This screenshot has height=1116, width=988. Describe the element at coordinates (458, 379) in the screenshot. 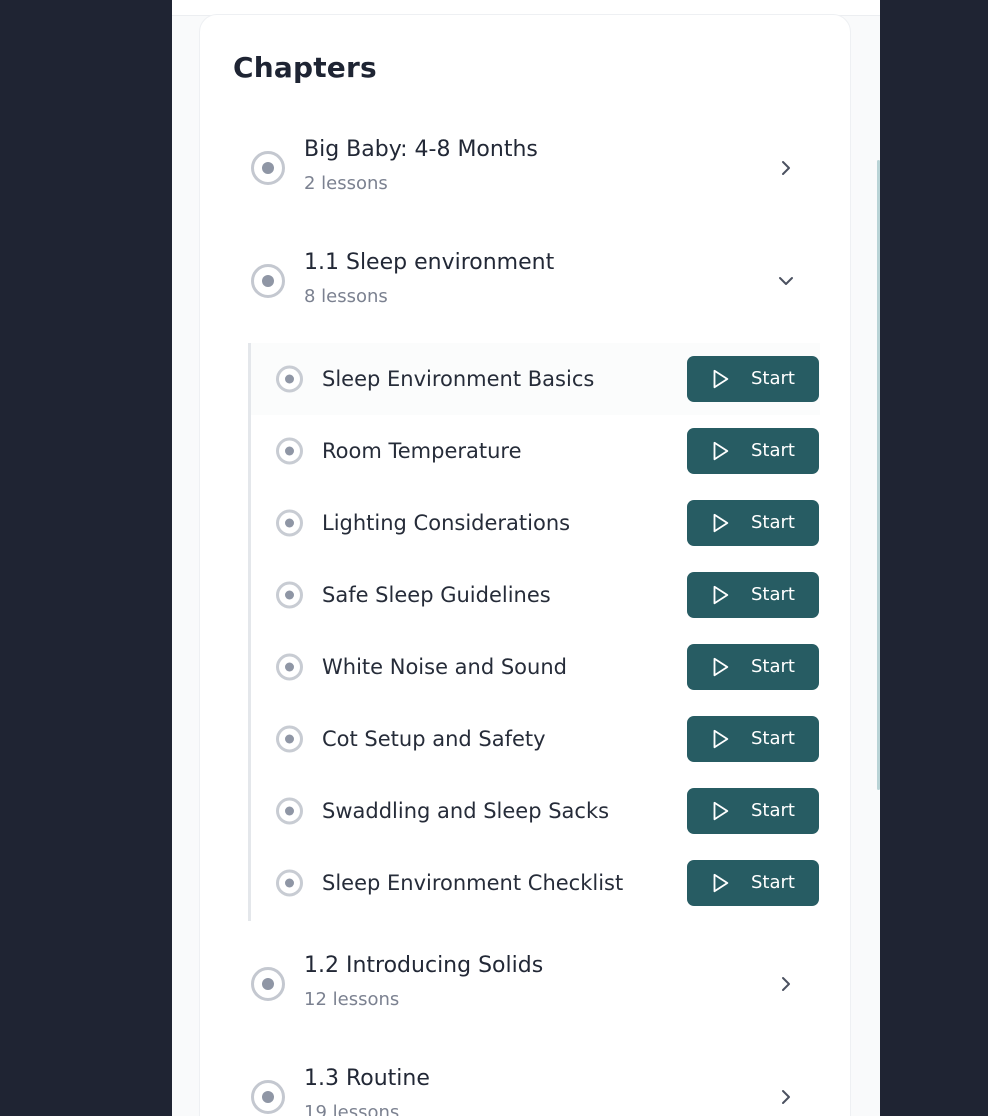

I see `lesson-title: Sleep Environment Basics` at that location.